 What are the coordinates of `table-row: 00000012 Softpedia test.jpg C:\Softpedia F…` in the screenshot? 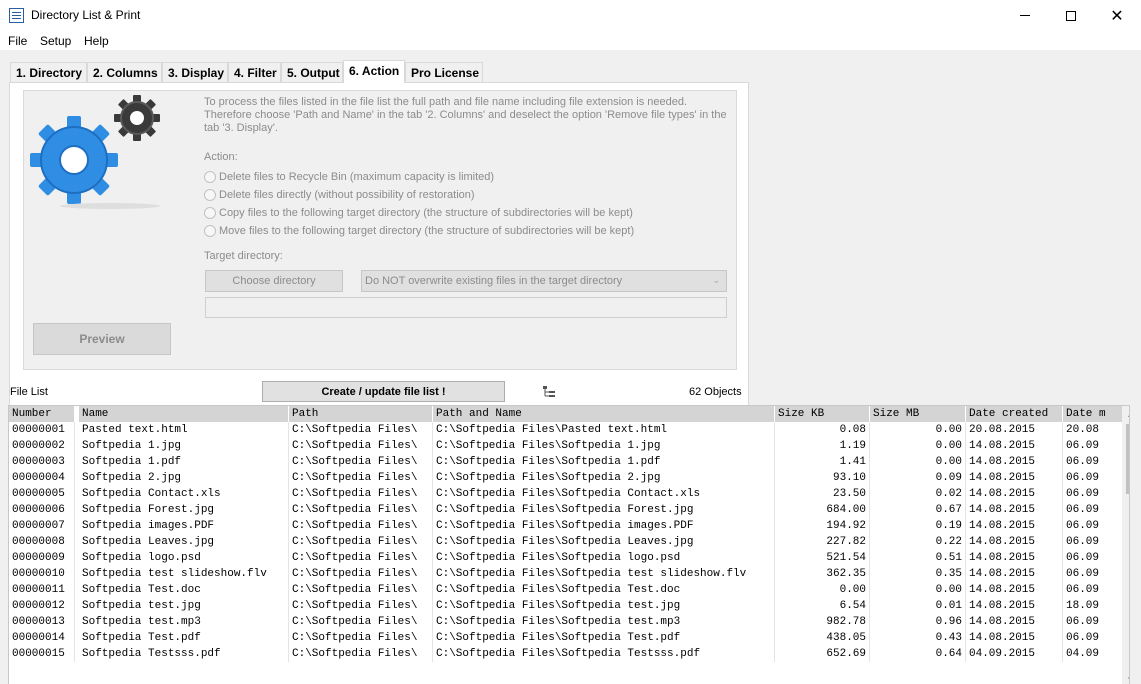 It's located at (566, 606).